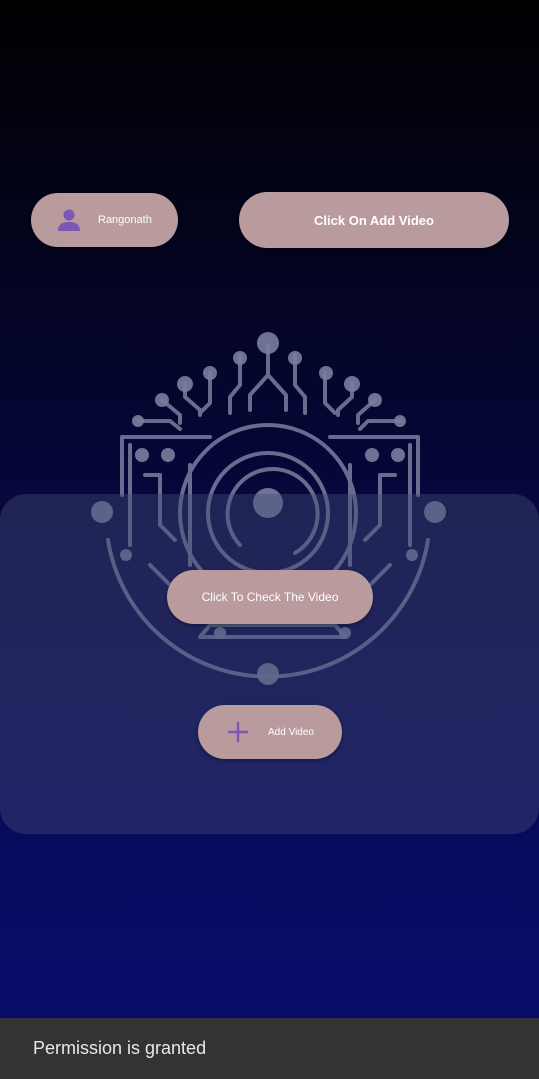 This screenshot has height=1079, width=539. What do you see at coordinates (238, 732) in the screenshot?
I see `plus-icon` at bounding box center [238, 732].